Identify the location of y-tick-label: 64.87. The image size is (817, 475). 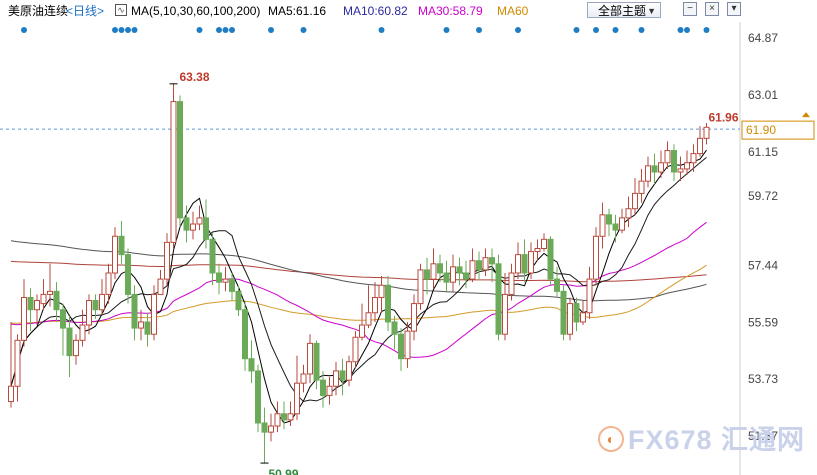
(763, 38).